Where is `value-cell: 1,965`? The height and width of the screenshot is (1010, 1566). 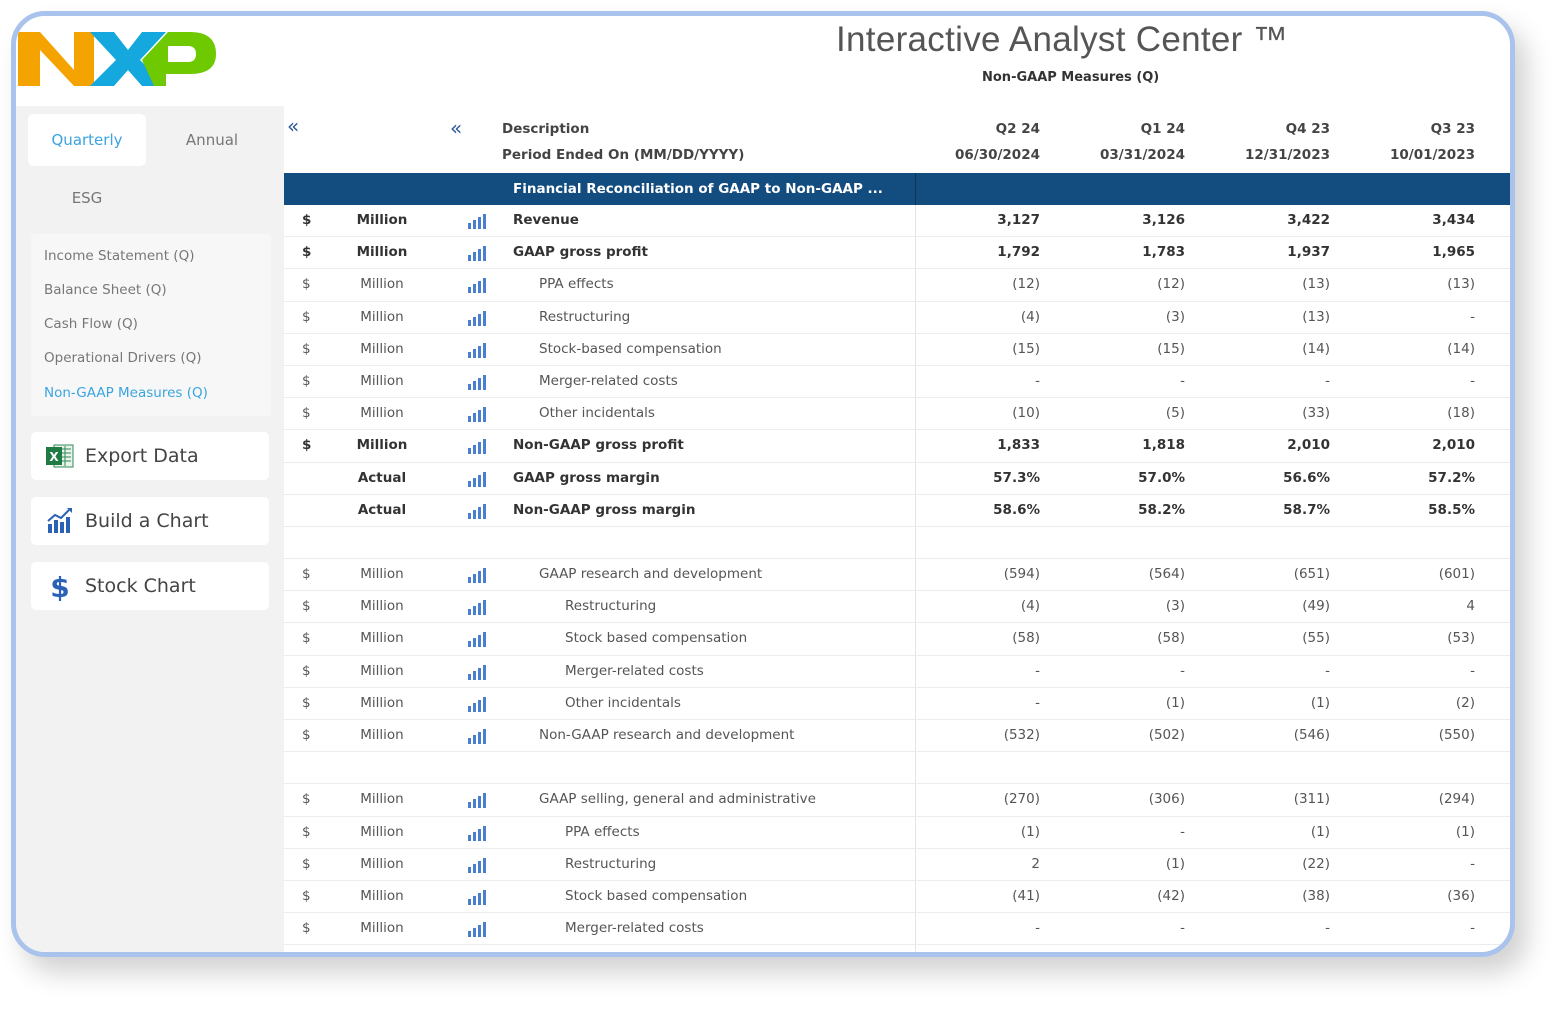
value-cell: 1,965 is located at coordinates (1453, 252).